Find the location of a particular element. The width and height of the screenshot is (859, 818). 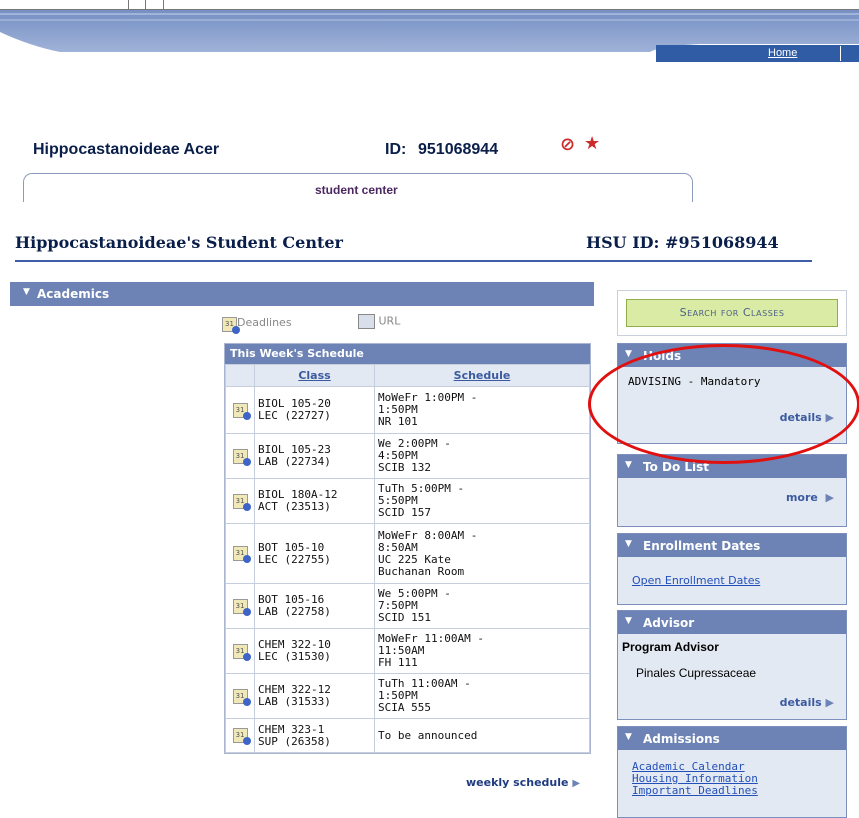

admissions-header-label: Admissions is located at coordinates (681, 739).